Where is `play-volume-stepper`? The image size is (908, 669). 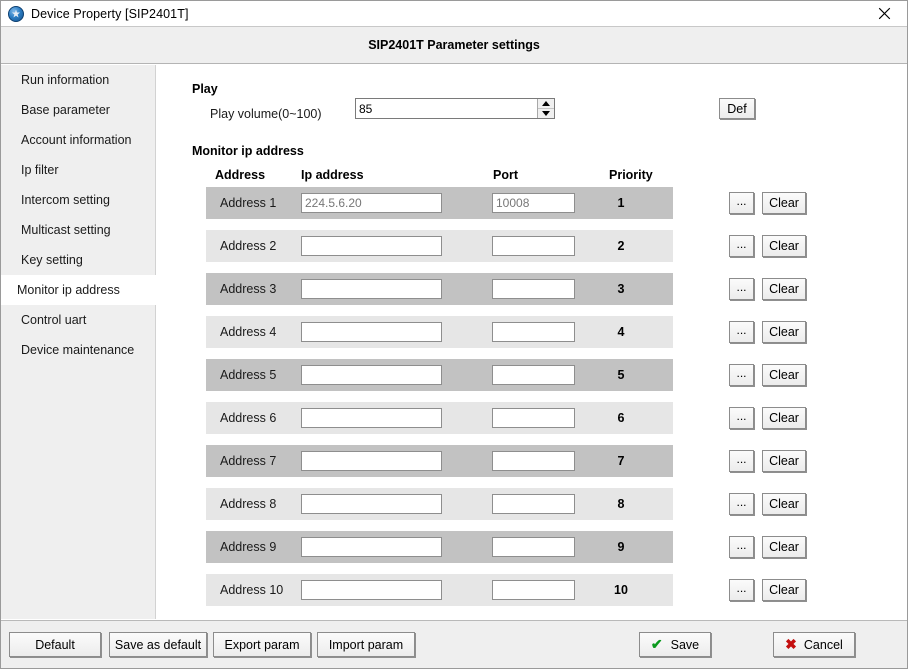 play-volume-stepper is located at coordinates (455, 108).